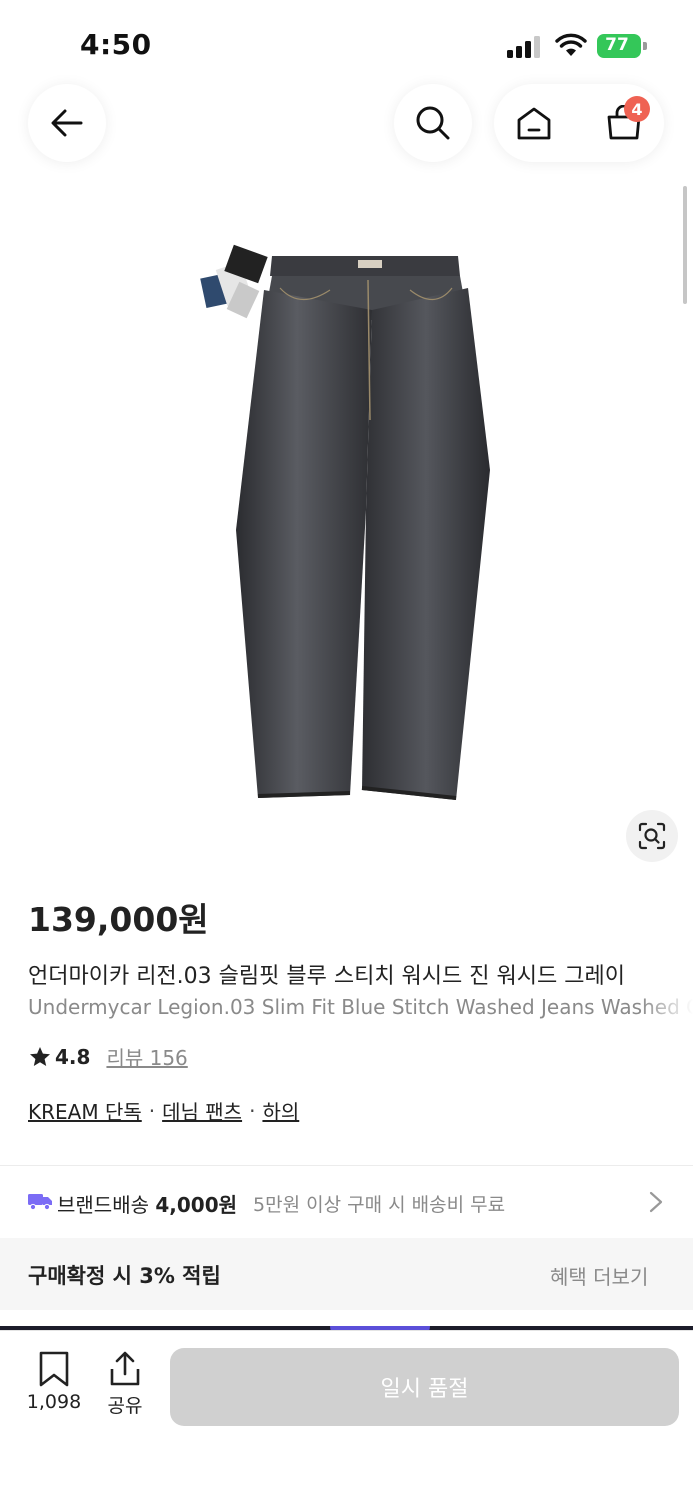 The image size is (693, 1500). What do you see at coordinates (645, 46) in the screenshot?
I see `battery-tip` at bounding box center [645, 46].